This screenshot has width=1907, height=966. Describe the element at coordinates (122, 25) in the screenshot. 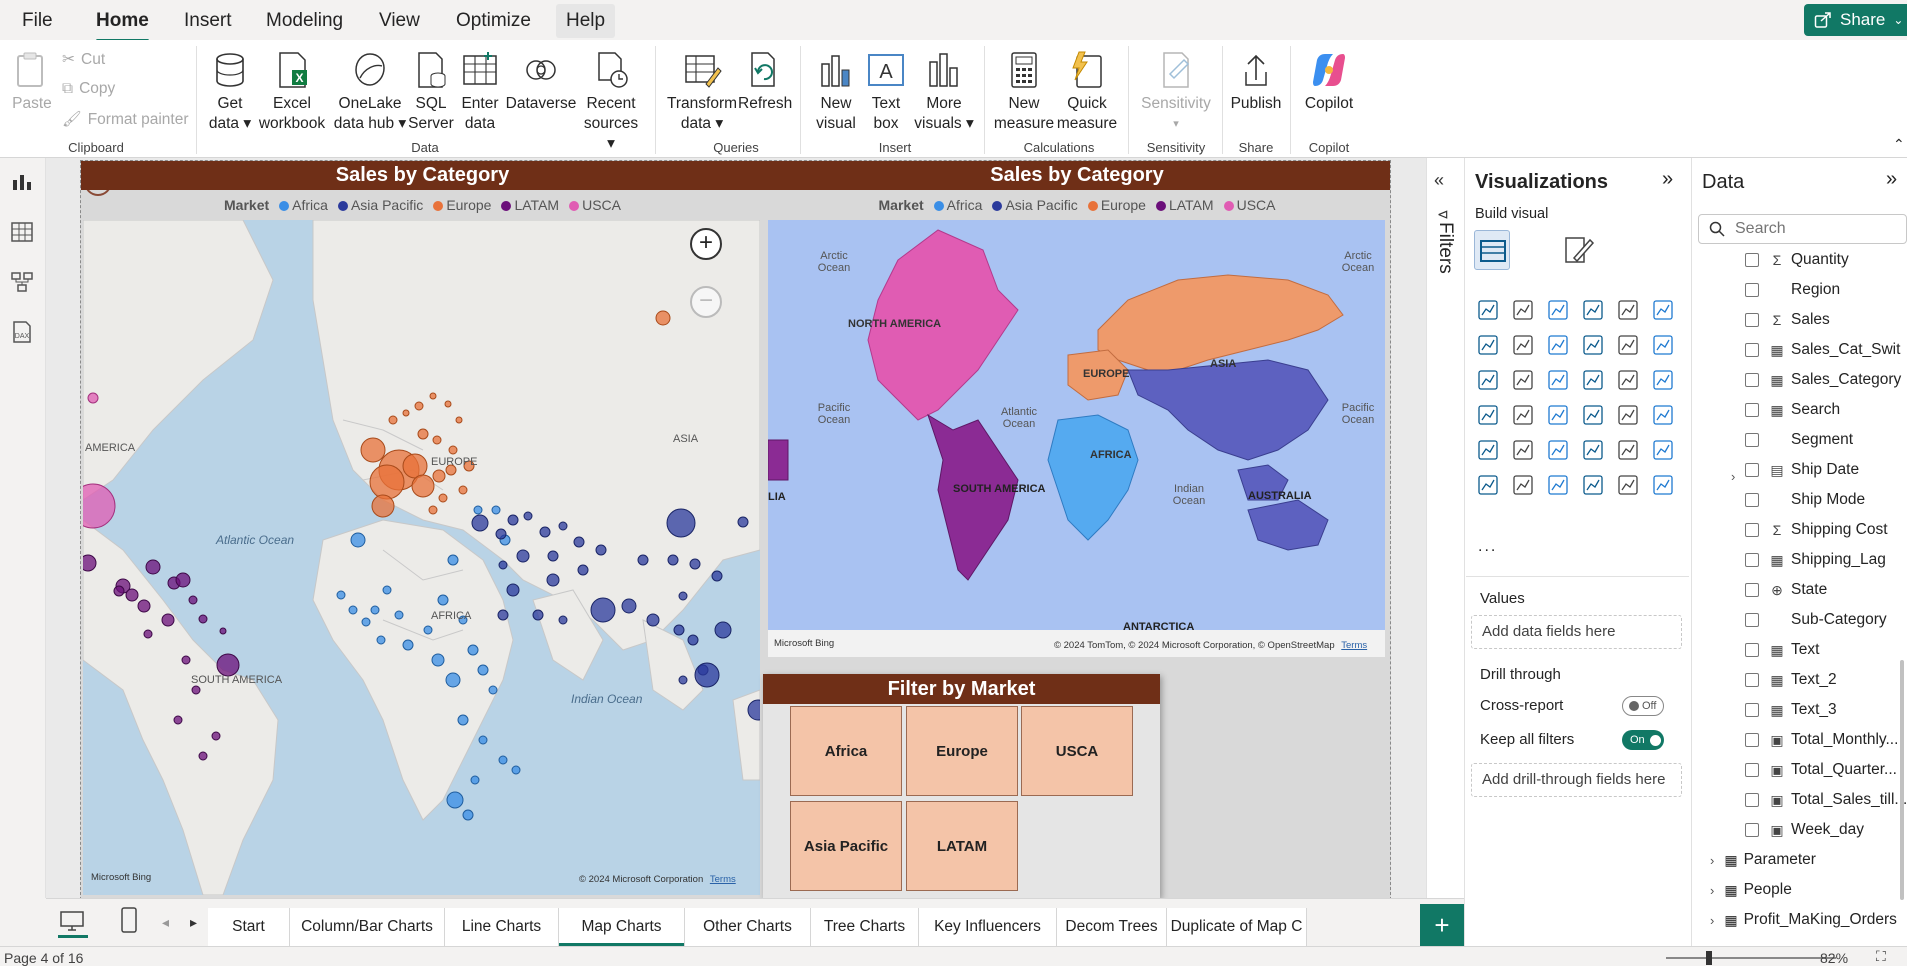

I see `menu-home: Home` at that location.